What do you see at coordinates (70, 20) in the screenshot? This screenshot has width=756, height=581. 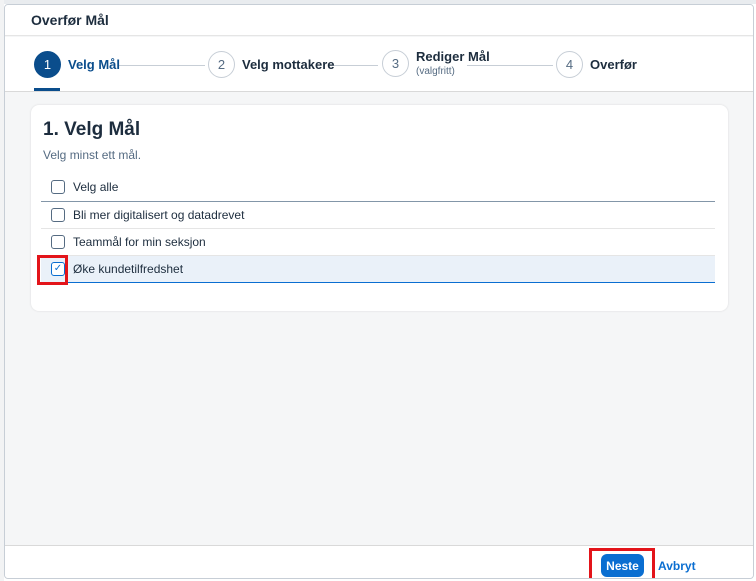 I see `dialog-title: Overfør Mål` at bounding box center [70, 20].